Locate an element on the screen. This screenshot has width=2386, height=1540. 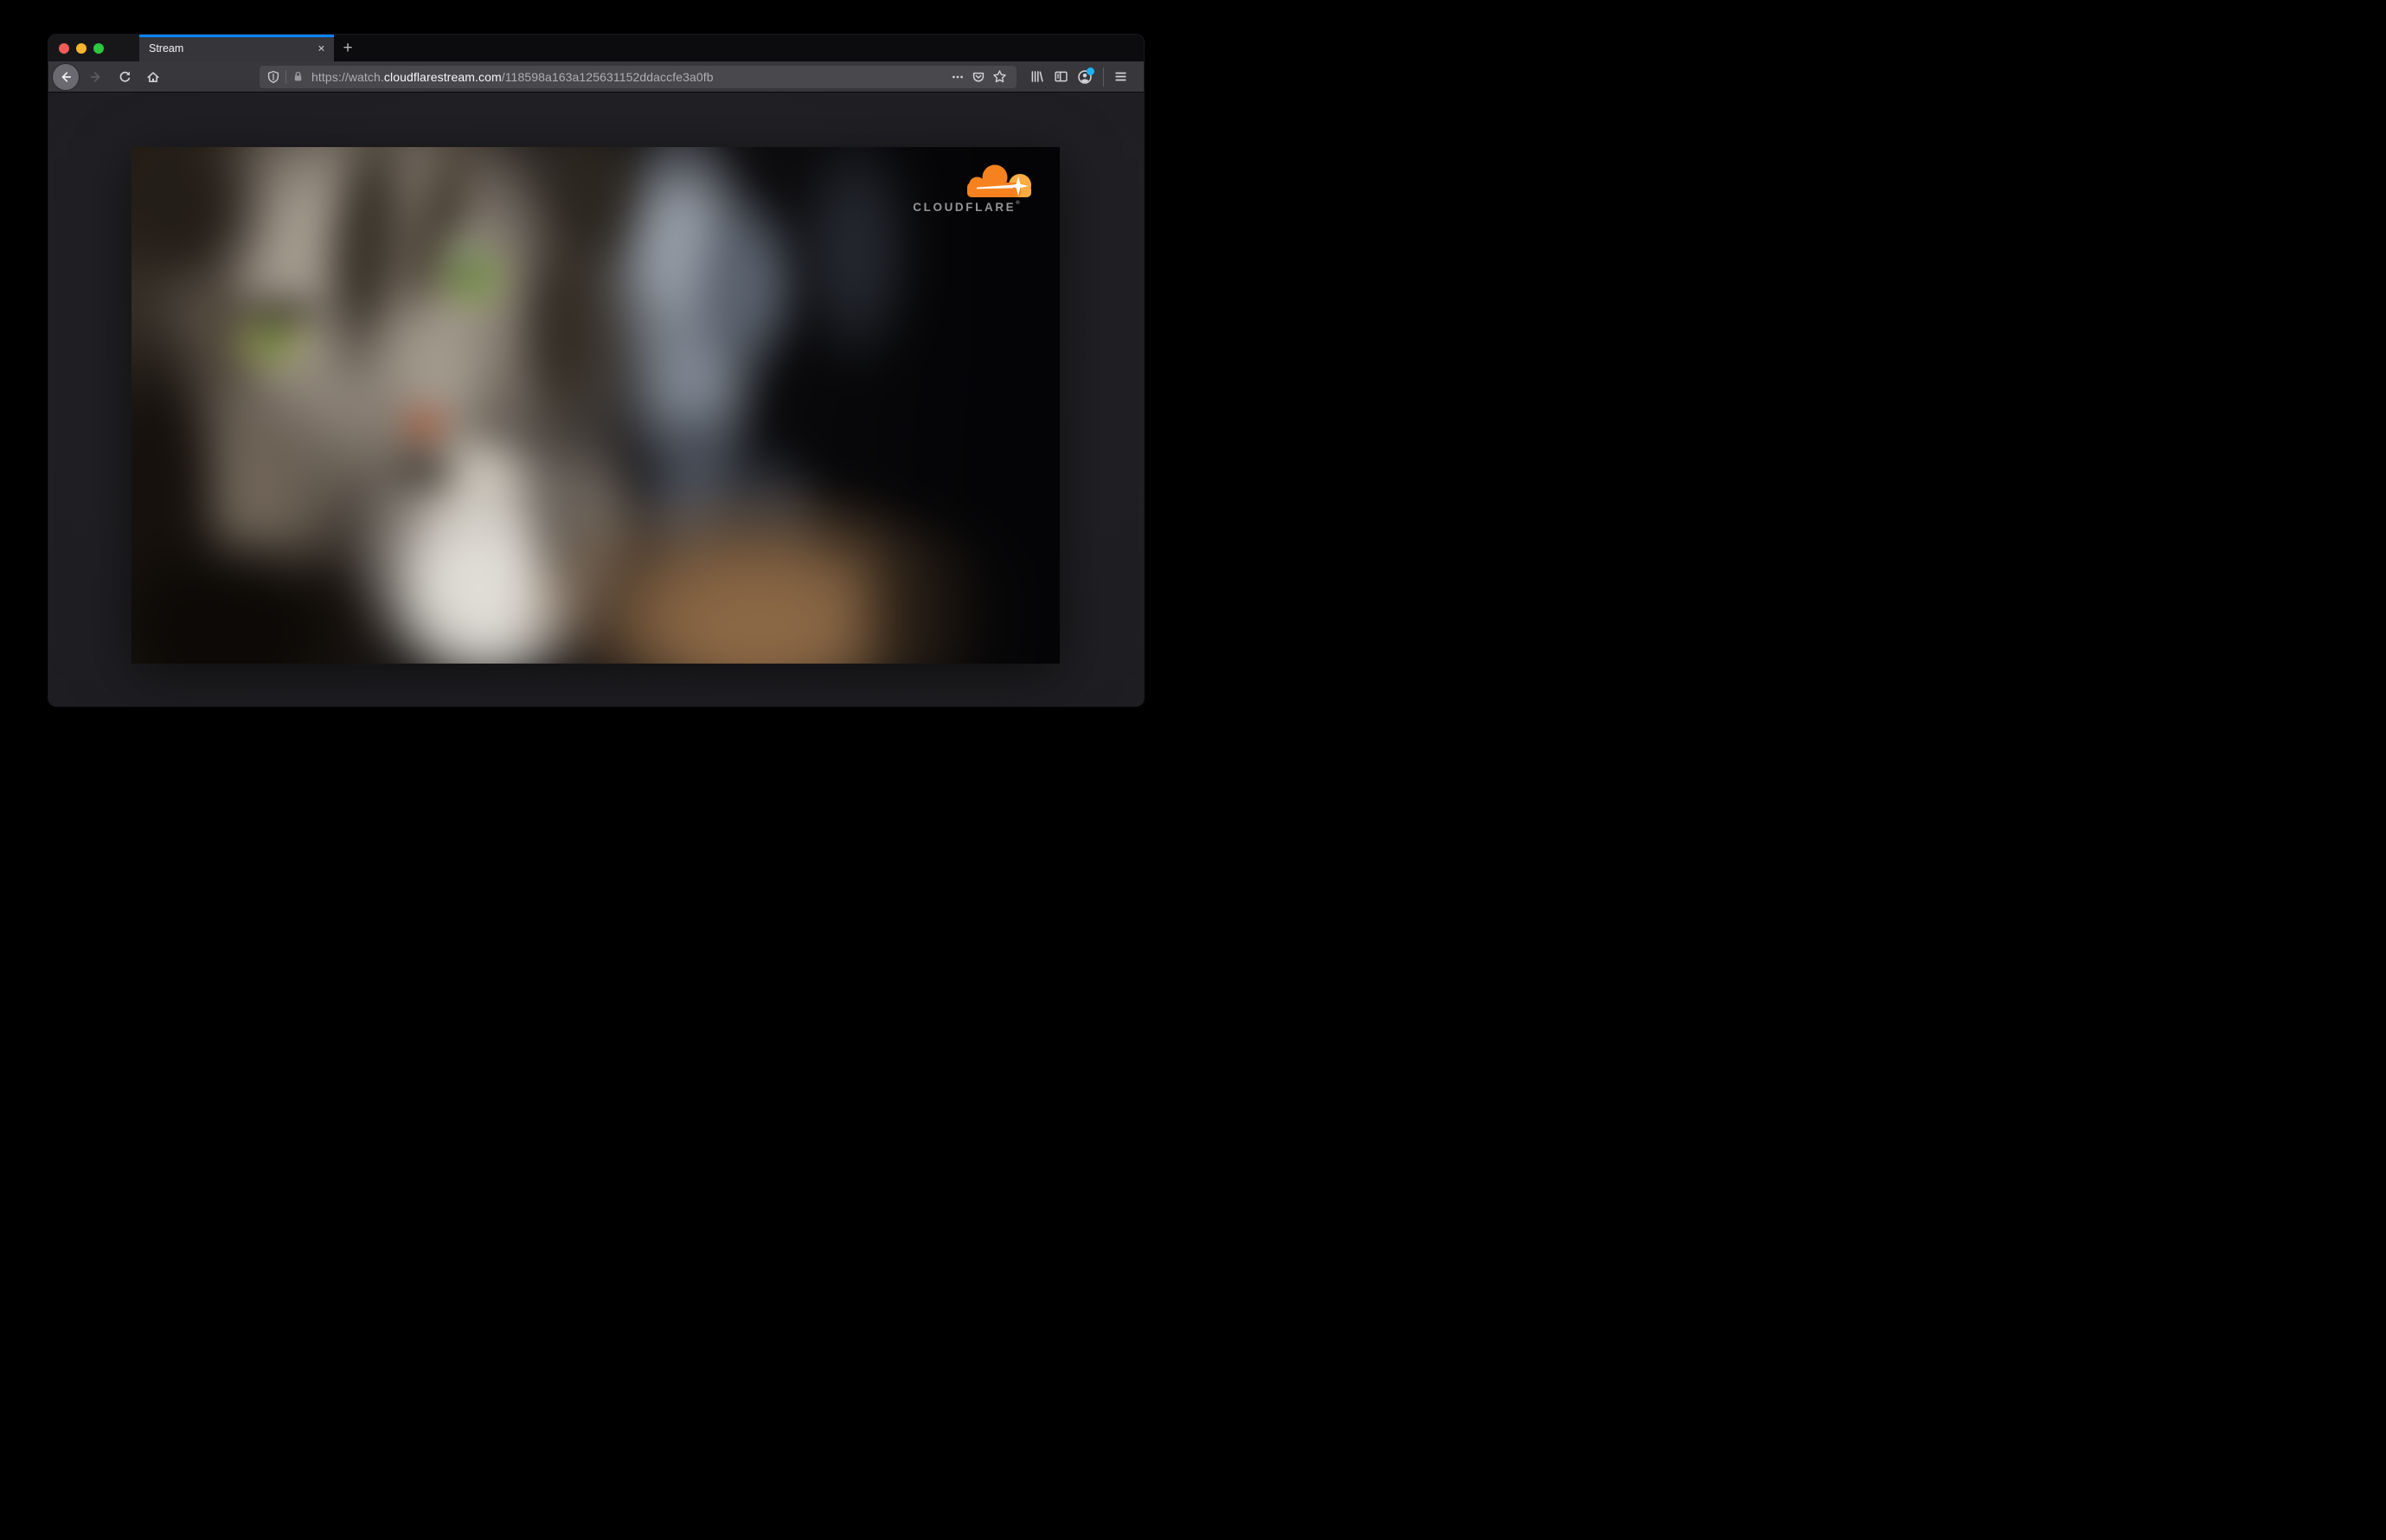
sidebar-button is located at coordinates (1060, 77).